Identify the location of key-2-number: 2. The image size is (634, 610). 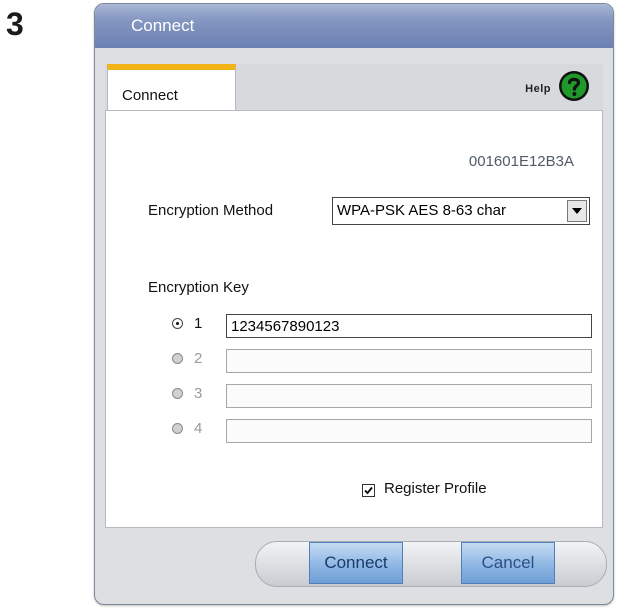
(198, 358).